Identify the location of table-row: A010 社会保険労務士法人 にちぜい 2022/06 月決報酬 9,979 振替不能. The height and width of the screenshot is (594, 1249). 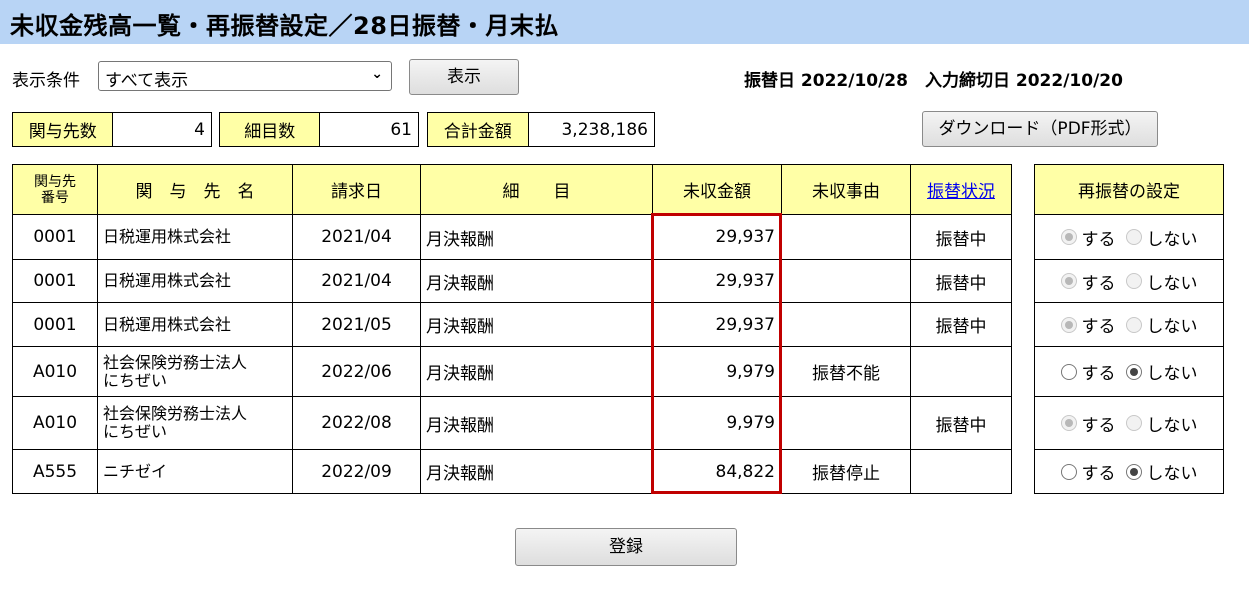
(512, 371).